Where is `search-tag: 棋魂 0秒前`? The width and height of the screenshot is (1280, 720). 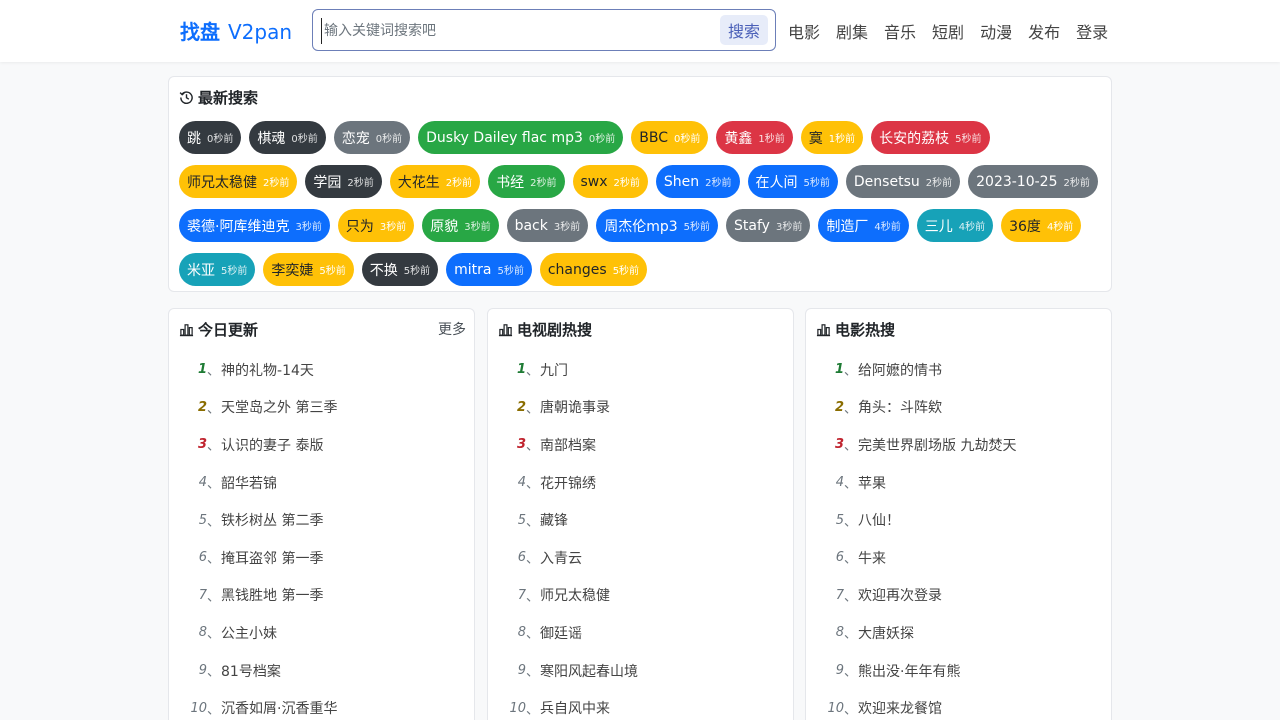 search-tag: 棋魂 0秒前 is located at coordinates (287, 137).